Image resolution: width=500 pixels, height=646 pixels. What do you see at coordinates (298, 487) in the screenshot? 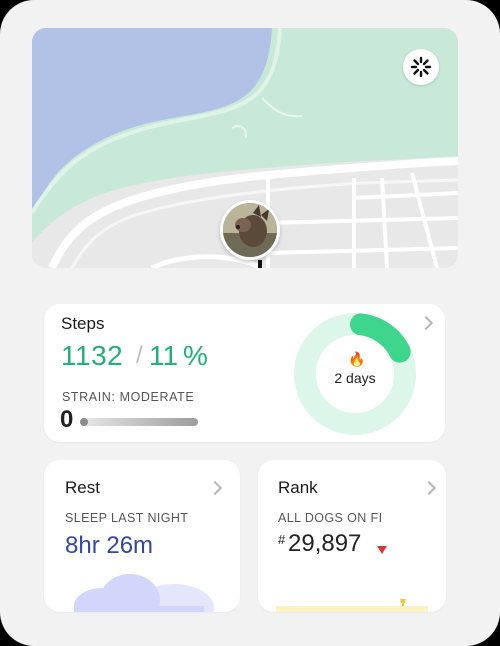
I see `rank-title: Rank` at bounding box center [298, 487].